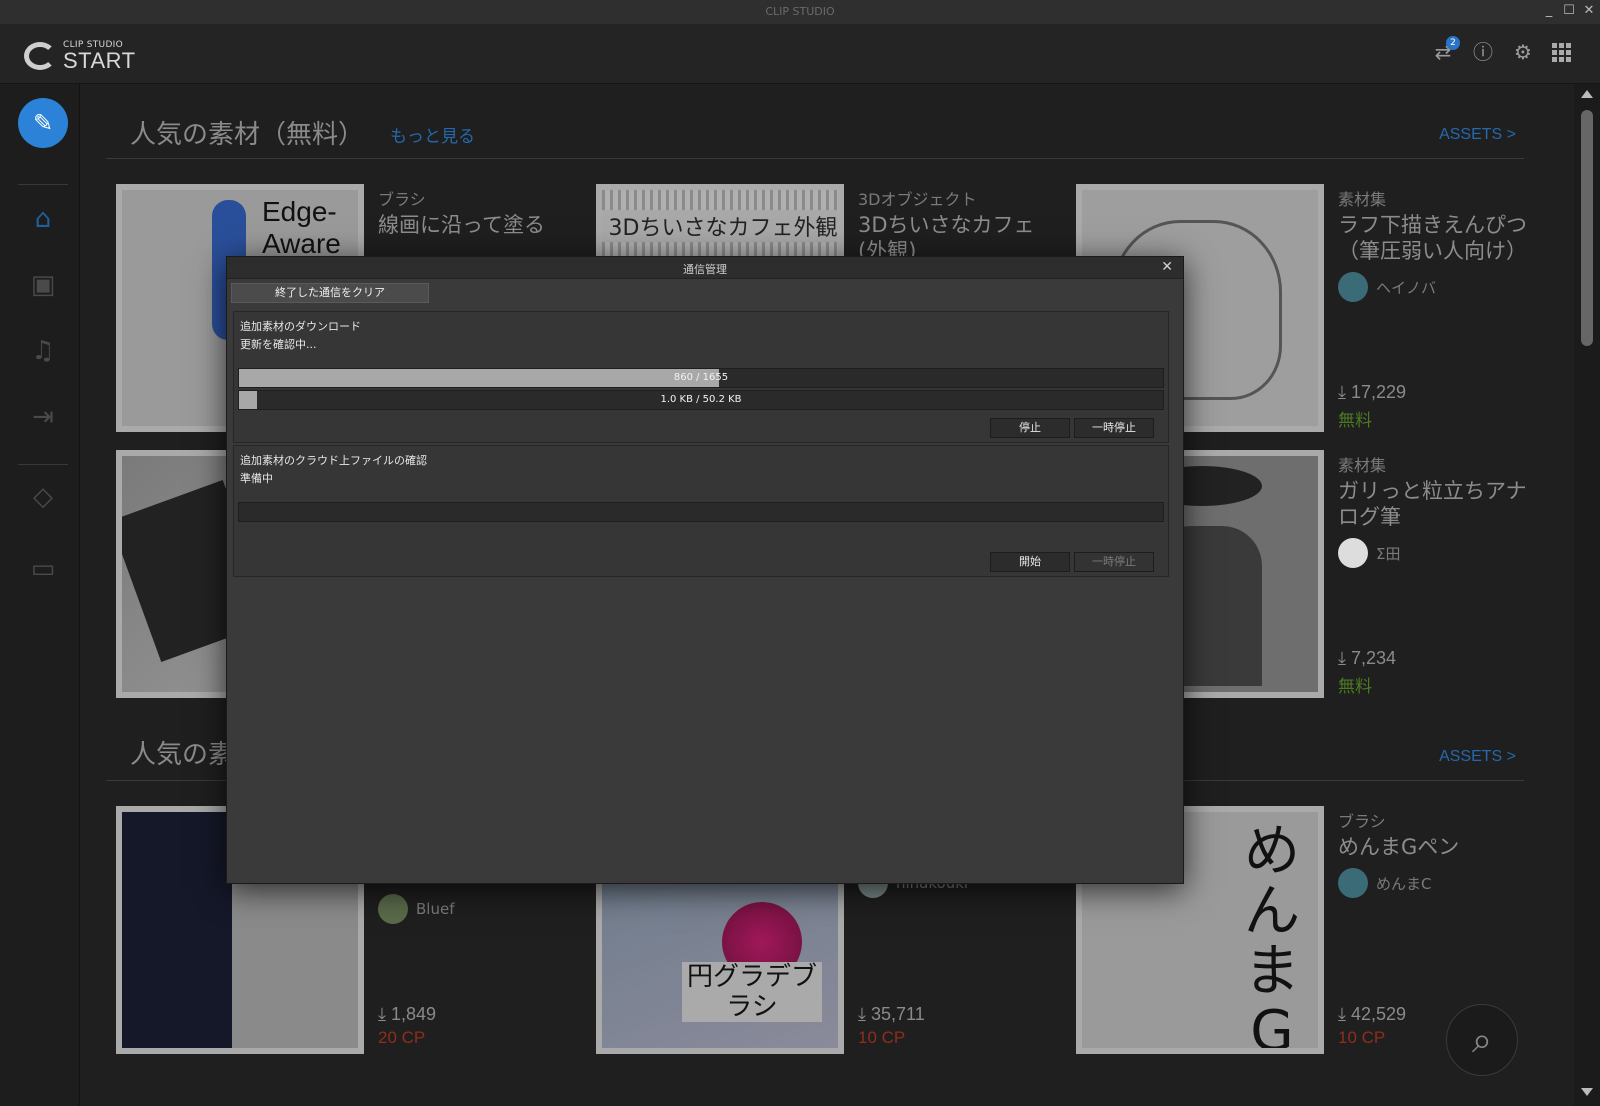 The height and width of the screenshot is (1106, 1600). What do you see at coordinates (800, 54) in the screenshot?
I see `app-header: CLIP STUDIO START ⇄ 2 ⓘ ⚙` at bounding box center [800, 54].